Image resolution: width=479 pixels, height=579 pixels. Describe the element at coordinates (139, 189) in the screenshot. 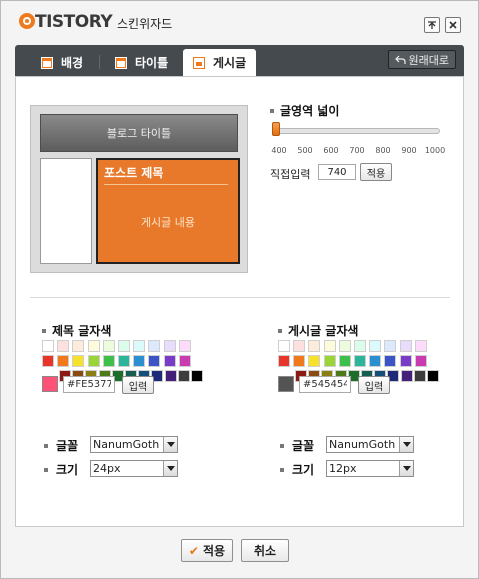

I see `layout-preview: 블로그 타이틀 포스트 제목 게시글 내용` at that location.